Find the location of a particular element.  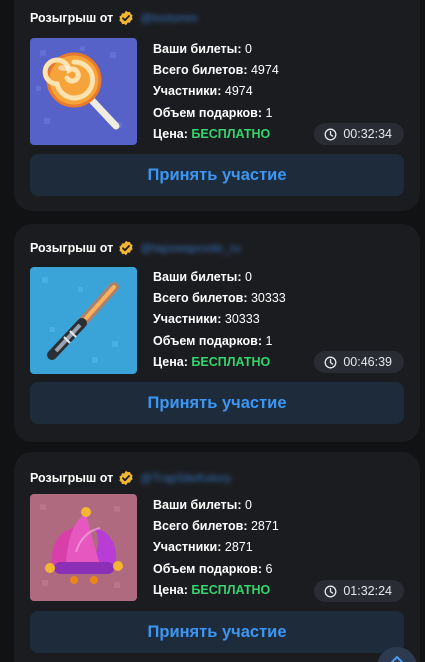

giveaway-header: Розыгрыш от @tapswapcode_ru is located at coordinates (135, 248).